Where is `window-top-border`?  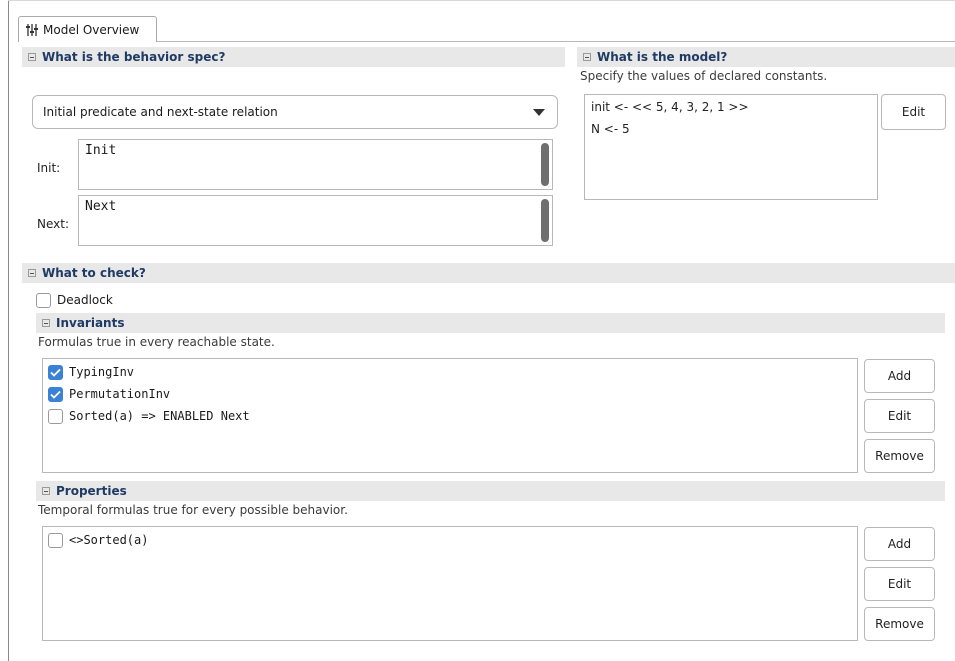
window-top-border is located at coordinates (481, 0).